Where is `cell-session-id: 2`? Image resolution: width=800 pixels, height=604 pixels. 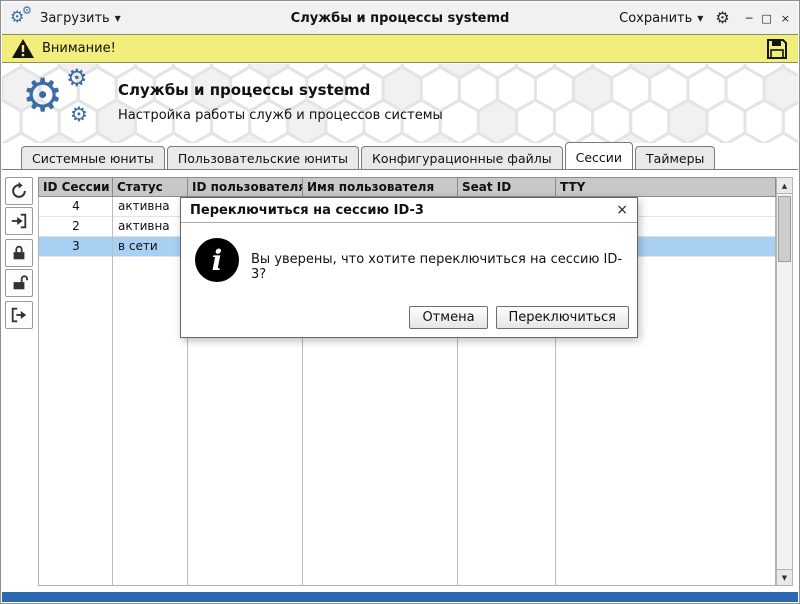 cell-session-id: 2 is located at coordinates (76, 226).